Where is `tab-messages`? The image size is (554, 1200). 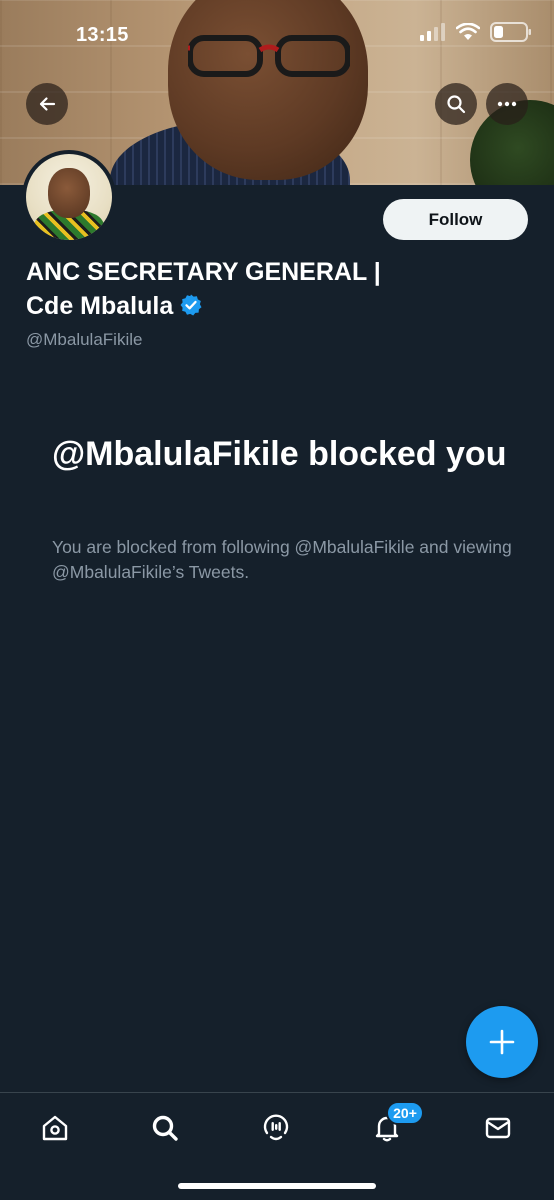 tab-messages is located at coordinates (498, 1128).